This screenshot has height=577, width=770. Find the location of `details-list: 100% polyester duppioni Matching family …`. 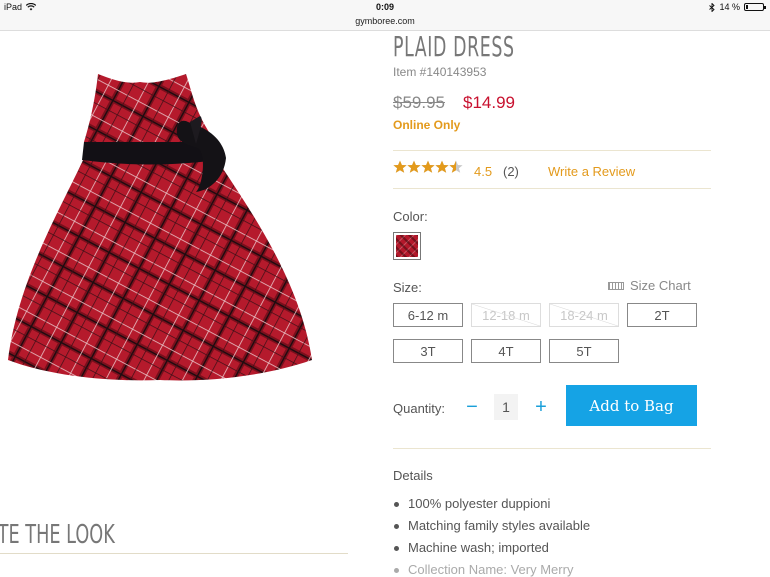

details-list: 100% polyester duppioni Matching family … is located at coordinates (491, 536).